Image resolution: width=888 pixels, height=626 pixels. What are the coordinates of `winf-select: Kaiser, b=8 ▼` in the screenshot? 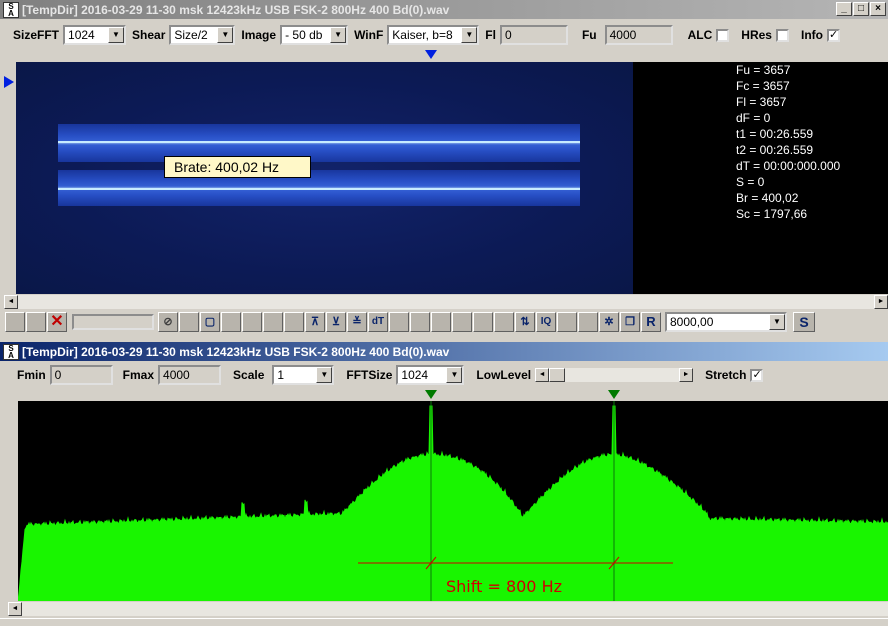 It's located at (433, 35).